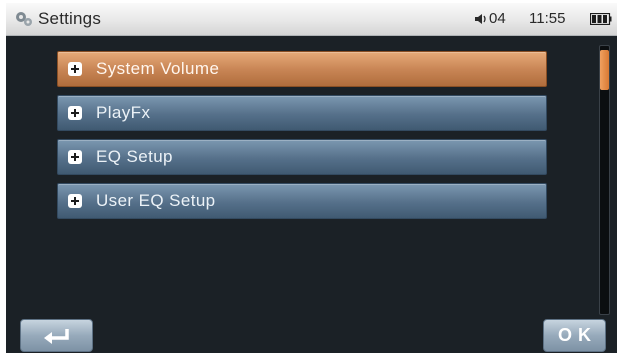 Image resolution: width=623 pixels, height=356 pixels. I want to click on back-arrow-icon, so click(56, 336).